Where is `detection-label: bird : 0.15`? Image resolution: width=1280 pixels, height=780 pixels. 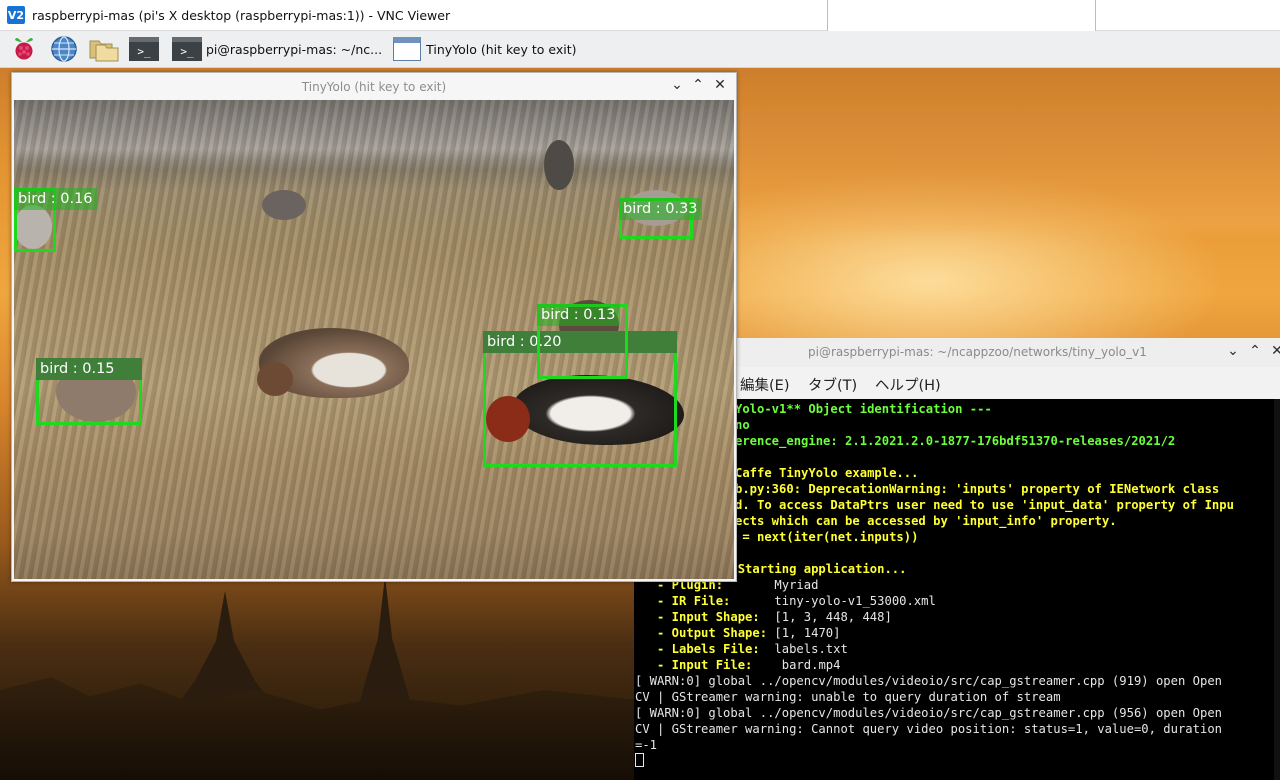
detection-label: bird : 0.15 is located at coordinates (89, 369).